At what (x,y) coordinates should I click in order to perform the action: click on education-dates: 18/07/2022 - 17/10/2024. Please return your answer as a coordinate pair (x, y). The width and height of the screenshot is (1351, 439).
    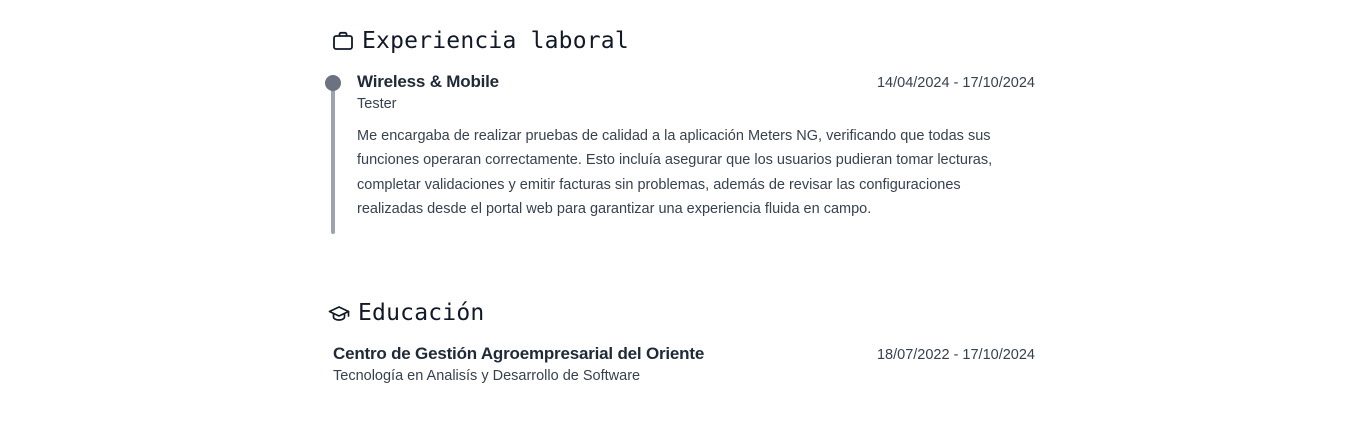
    Looking at the image, I should click on (955, 355).